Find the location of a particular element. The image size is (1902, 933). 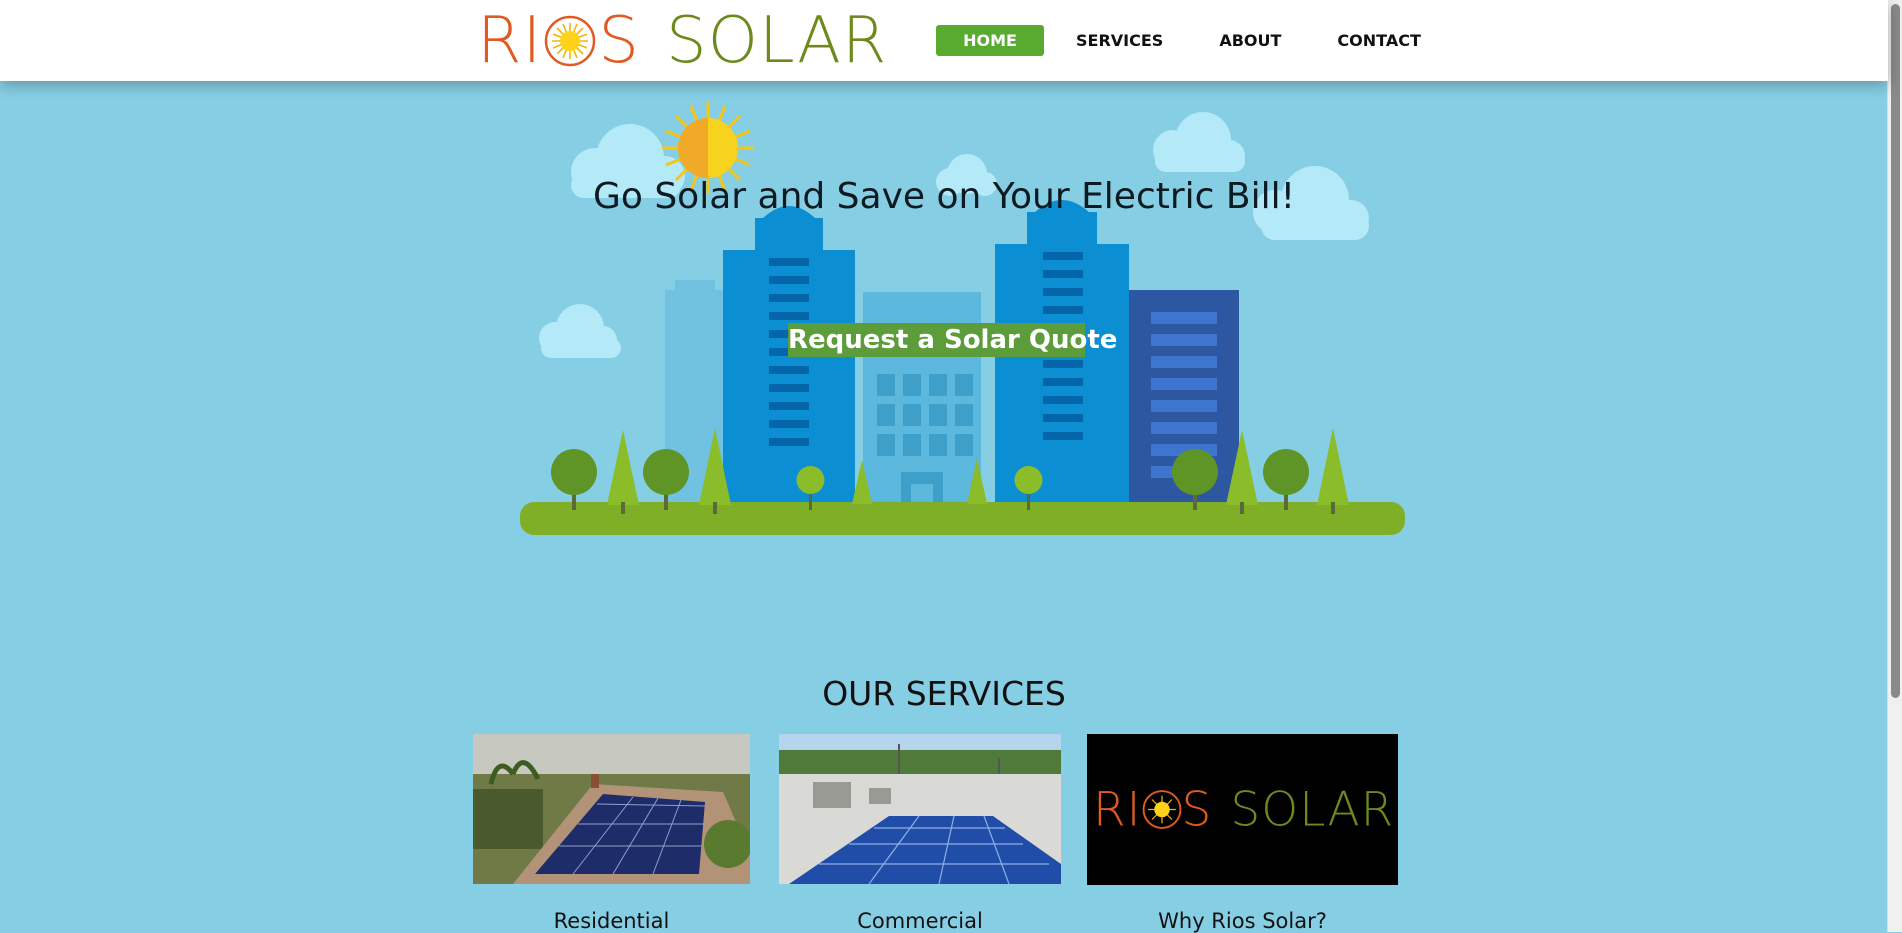

service-card-commercial: Commercial is located at coordinates (920, 833).